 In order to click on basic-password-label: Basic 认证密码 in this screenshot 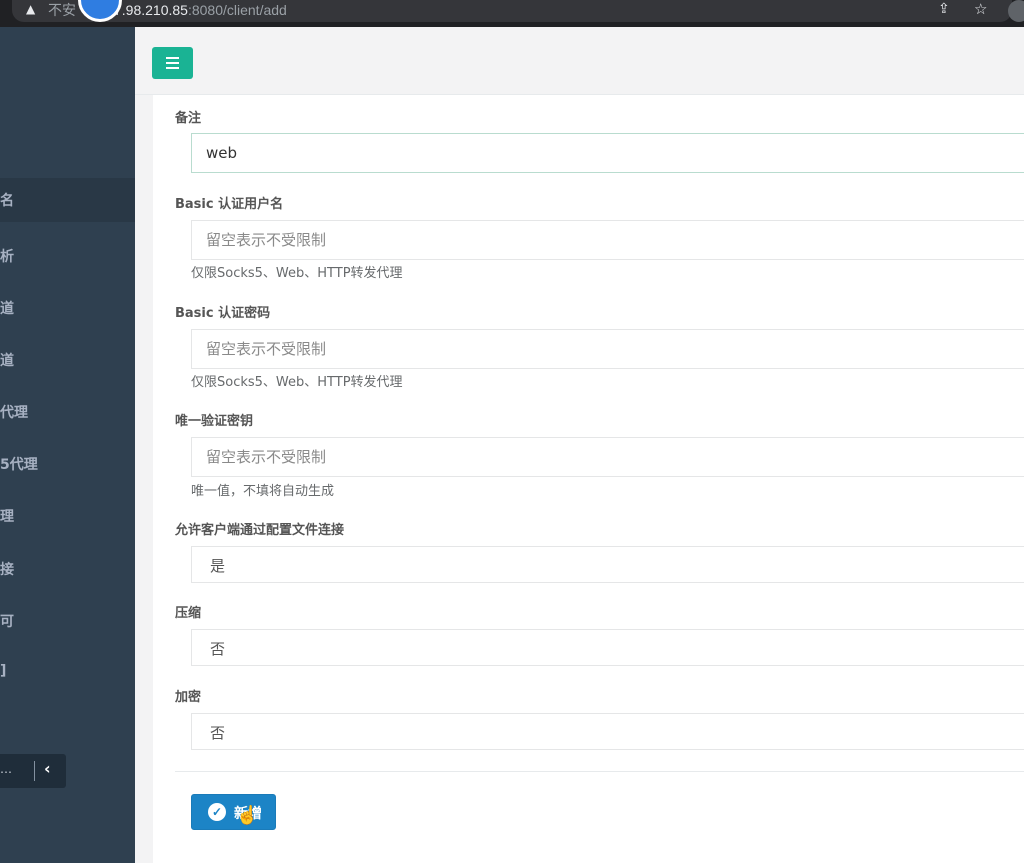, I will do `click(223, 313)`.